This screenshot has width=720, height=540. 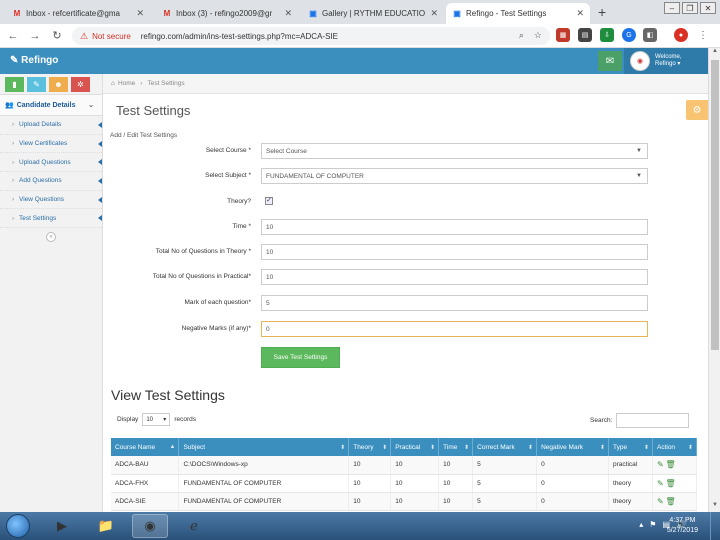 What do you see at coordinates (690, 8) in the screenshot?
I see `maximize-icon: ❐` at bounding box center [690, 8].